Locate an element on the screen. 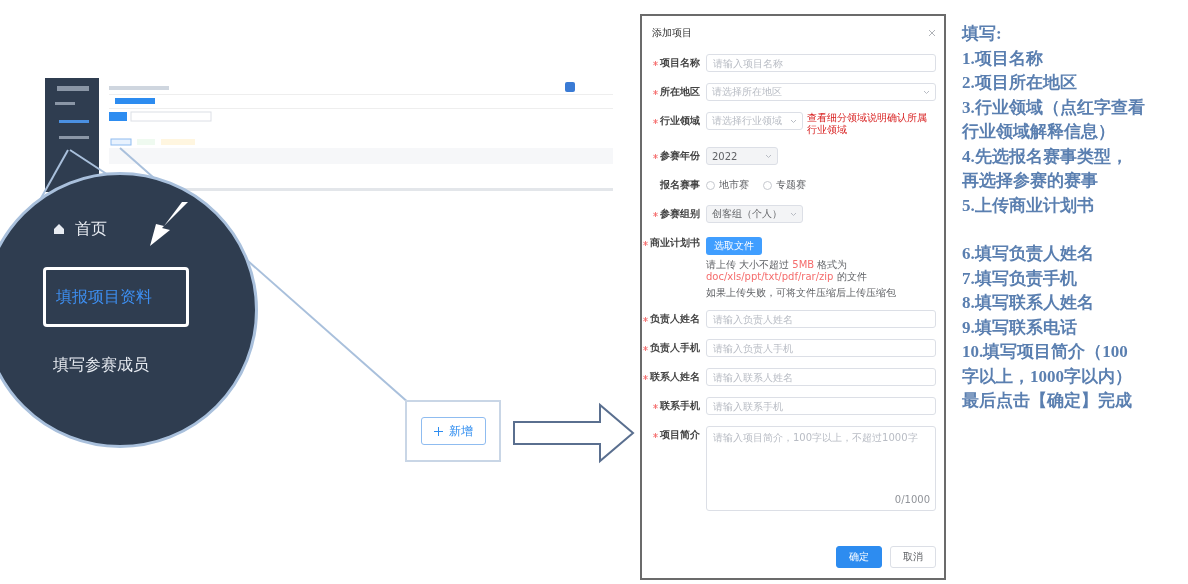 Image resolution: width=1188 pixels, height=584 pixels. instruction-line: 填写: is located at coordinates (982, 34).